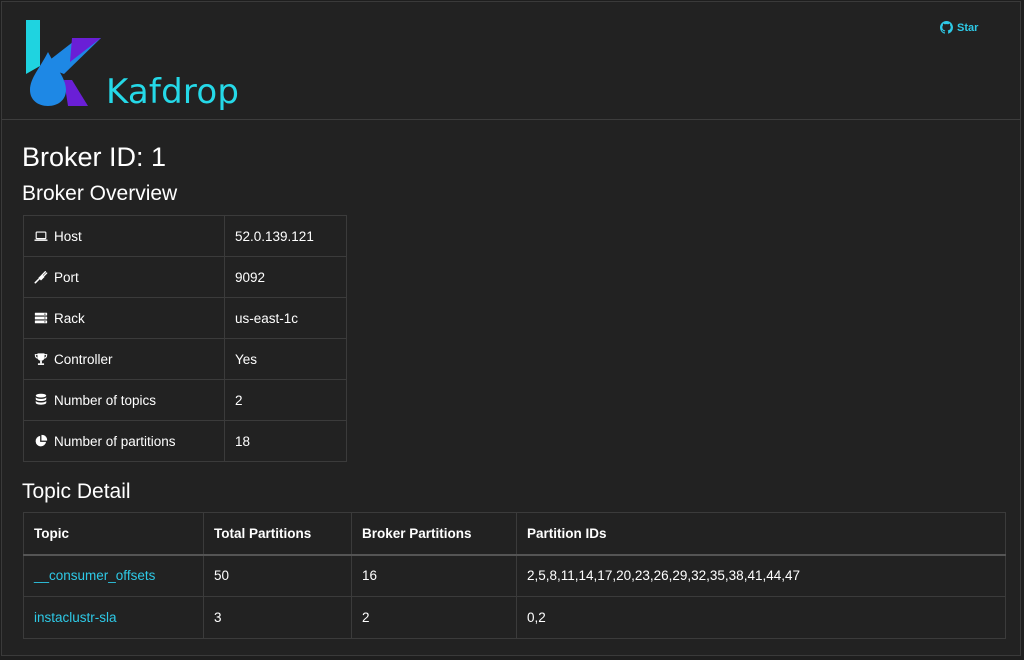  What do you see at coordinates (285, 277) in the screenshot?
I see `overview-value-port: 9092` at bounding box center [285, 277].